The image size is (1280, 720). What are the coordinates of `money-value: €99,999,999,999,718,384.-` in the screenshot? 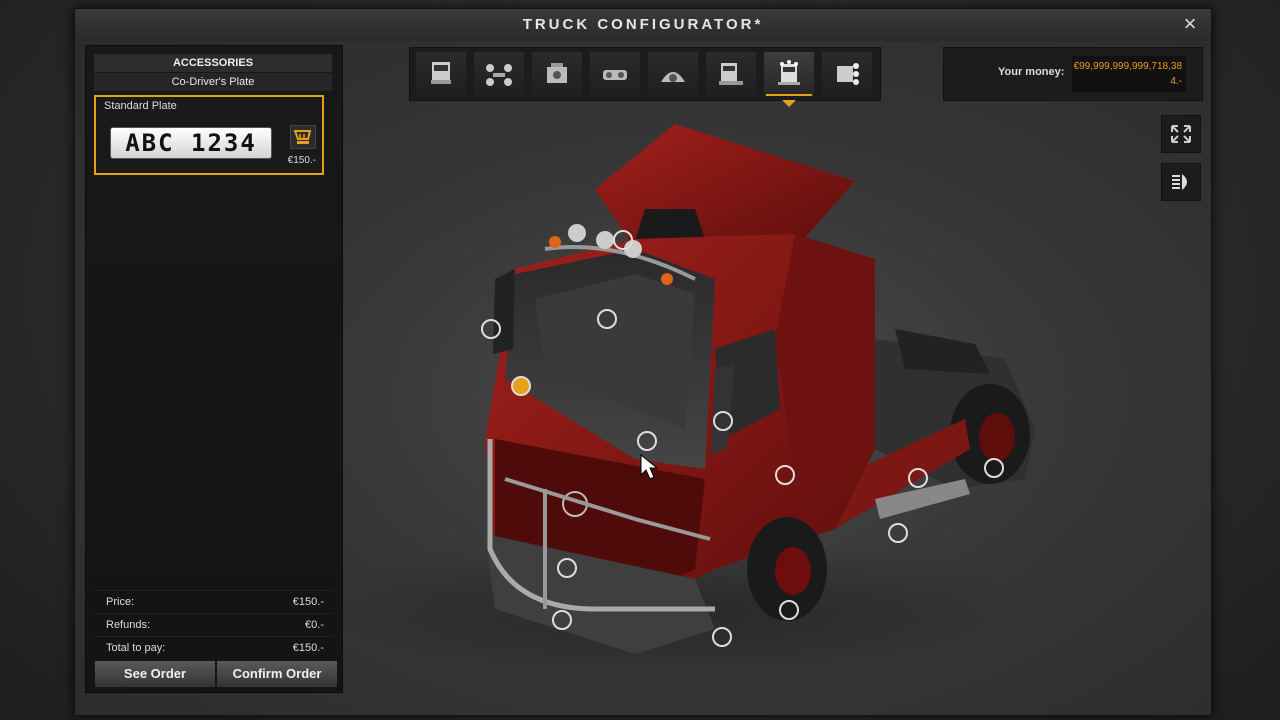 It's located at (1129, 74).